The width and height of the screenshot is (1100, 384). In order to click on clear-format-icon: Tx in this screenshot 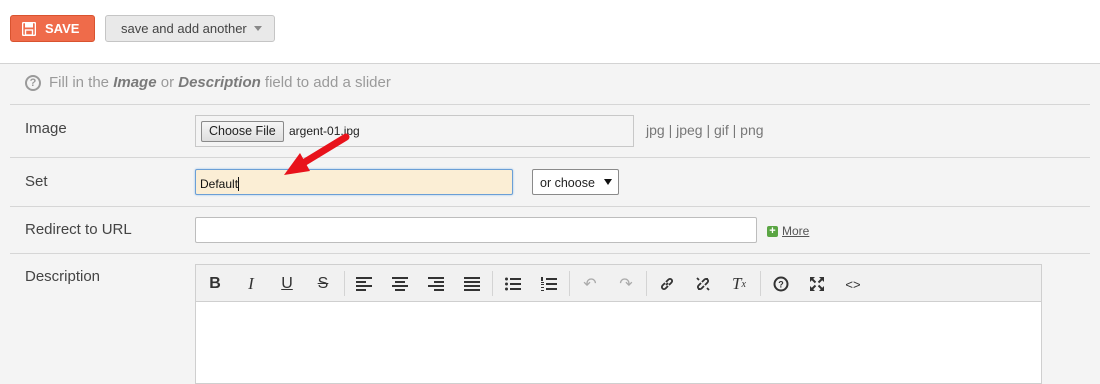, I will do `click(739, 284)`.